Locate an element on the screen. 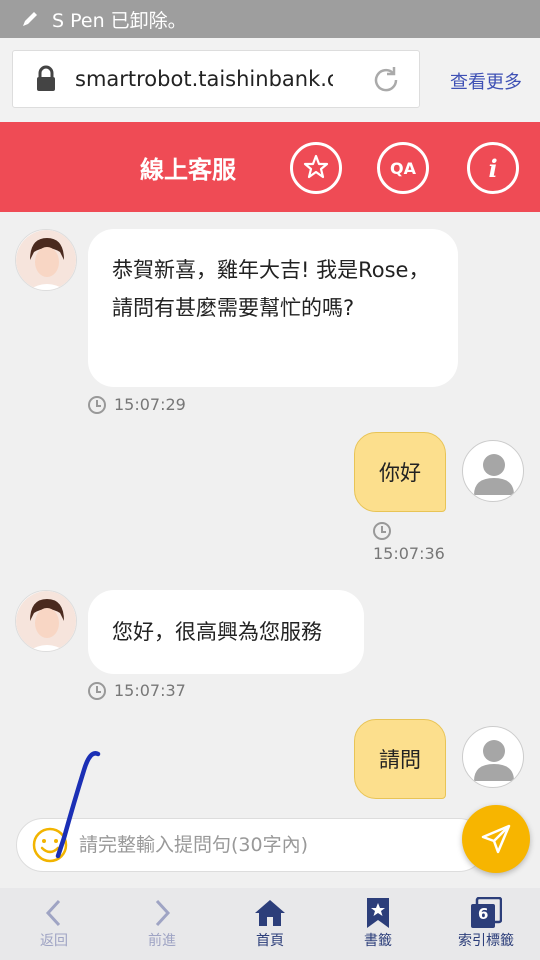  address-bar: smartrobot.taishinbank.com.tw is located at coordinates (216, 79).